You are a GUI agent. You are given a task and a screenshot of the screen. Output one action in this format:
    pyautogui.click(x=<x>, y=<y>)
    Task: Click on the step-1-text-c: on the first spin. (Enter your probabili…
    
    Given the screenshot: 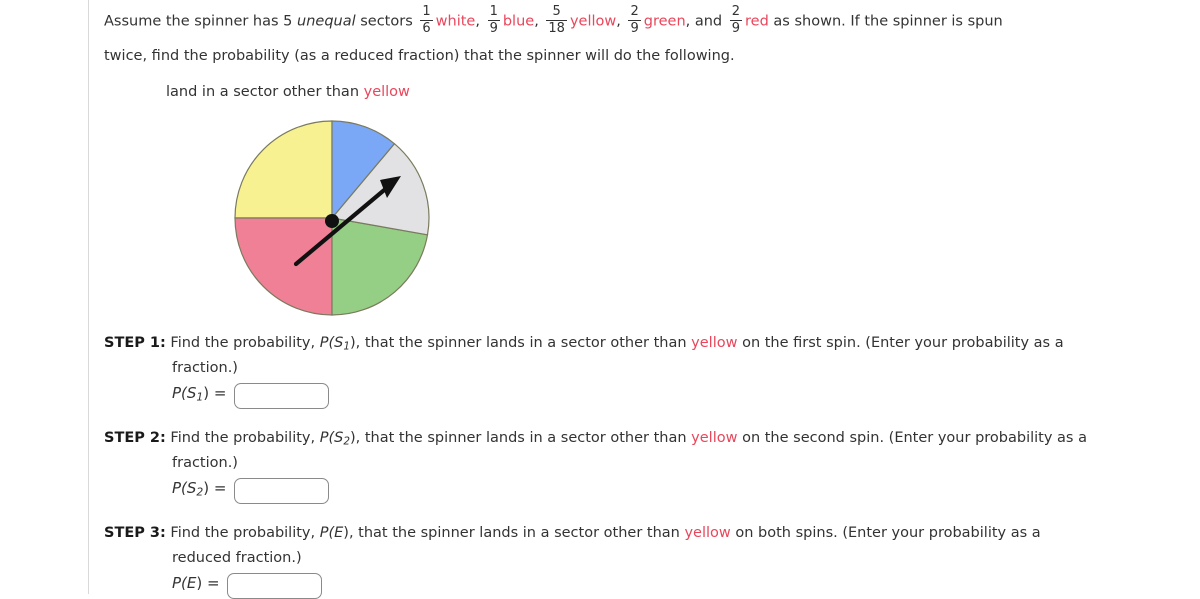 What is the action you would take?
    pyautogui.click(x=900, y=343)
    